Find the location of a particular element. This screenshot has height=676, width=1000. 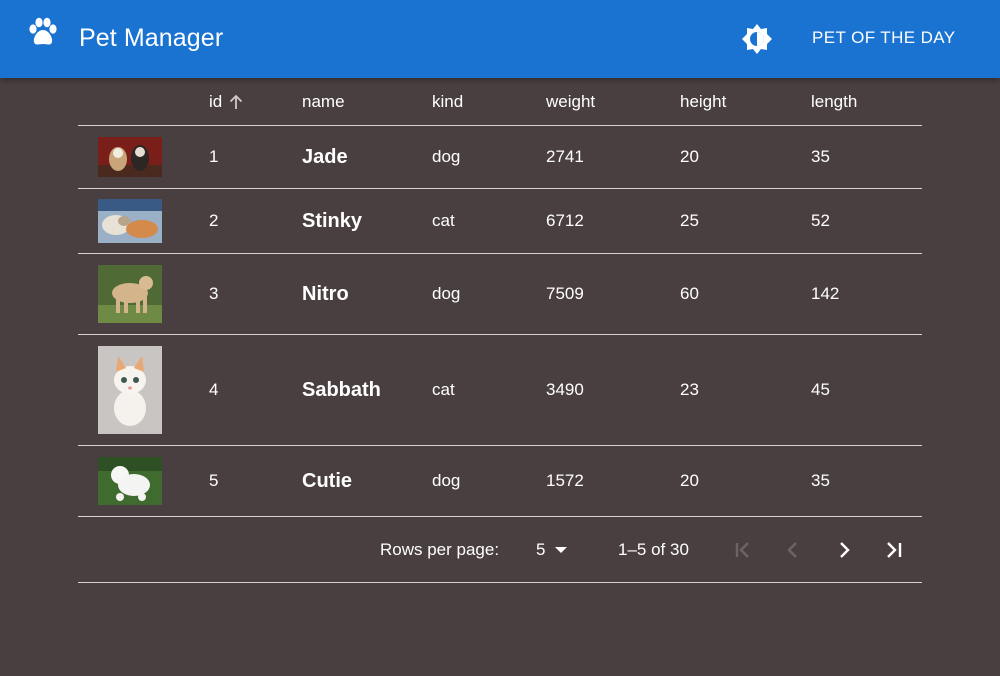

cell-length: 45 is located at coordinates (820, 389).